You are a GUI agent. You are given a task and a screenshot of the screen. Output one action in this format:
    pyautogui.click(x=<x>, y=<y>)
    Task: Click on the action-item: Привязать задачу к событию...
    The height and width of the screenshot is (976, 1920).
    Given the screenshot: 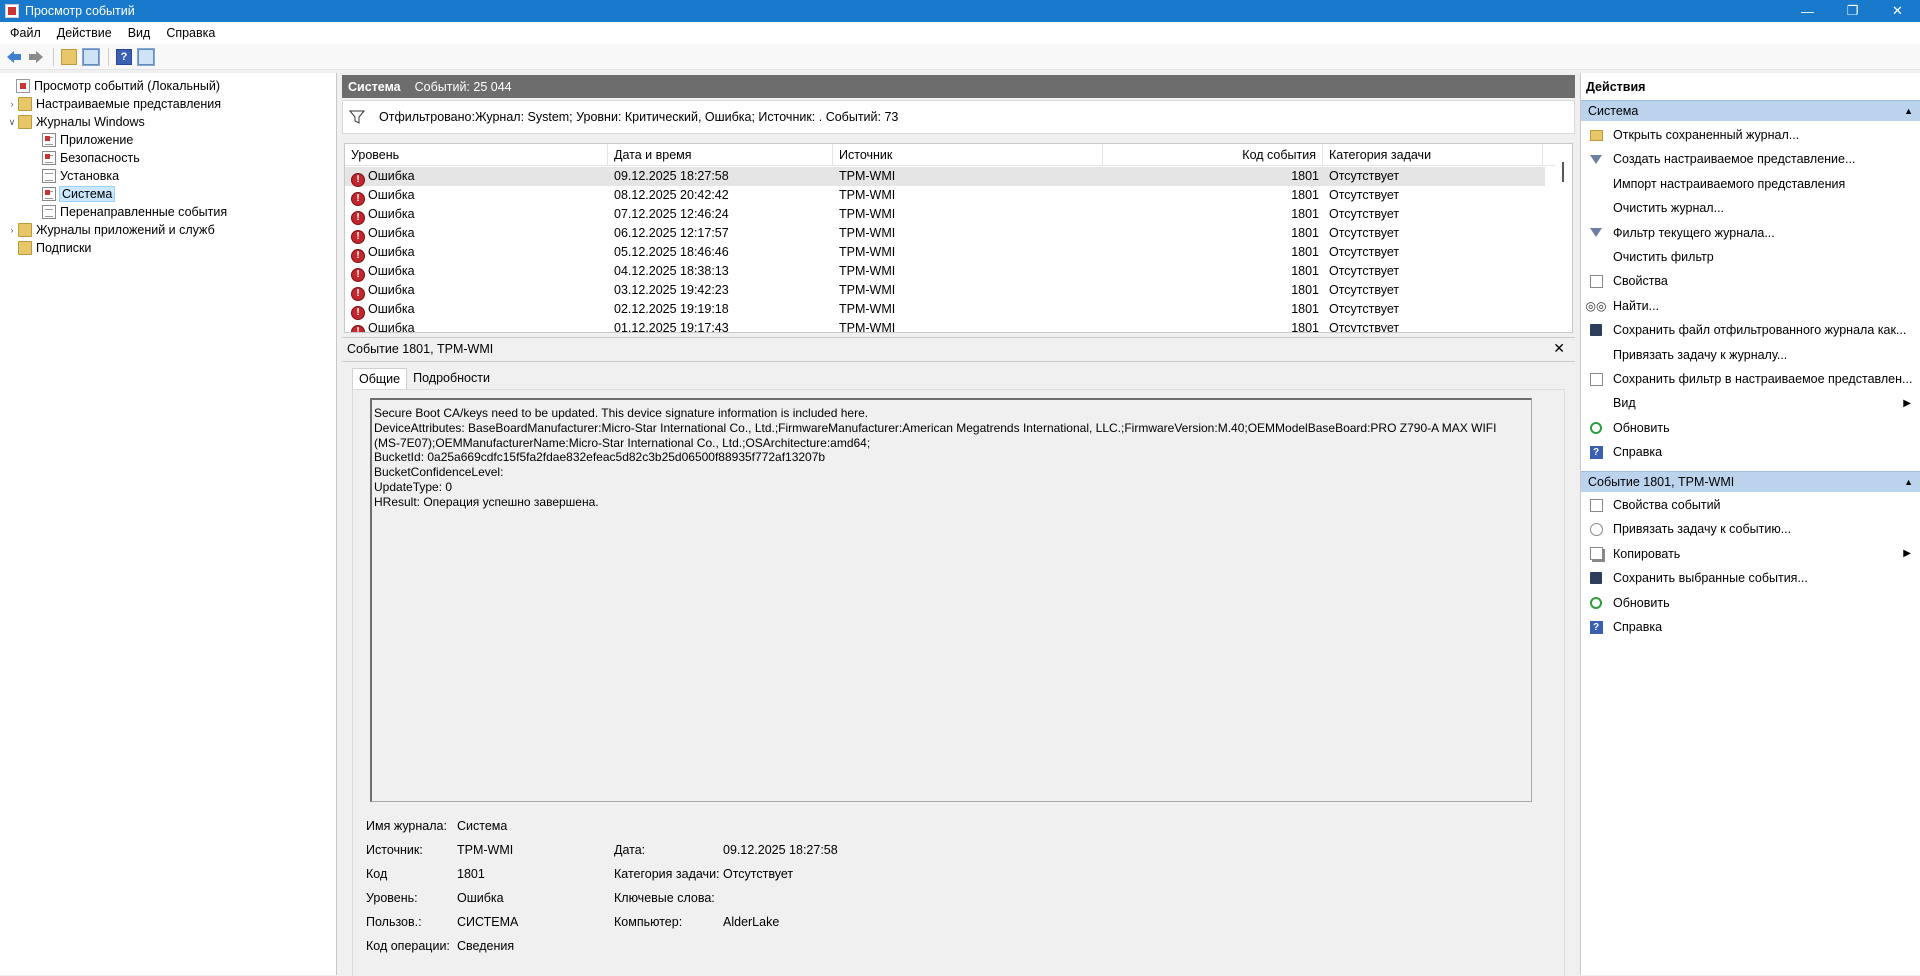 What is the action you would take?
    pyautogui.click(x=1750, y=529)
    